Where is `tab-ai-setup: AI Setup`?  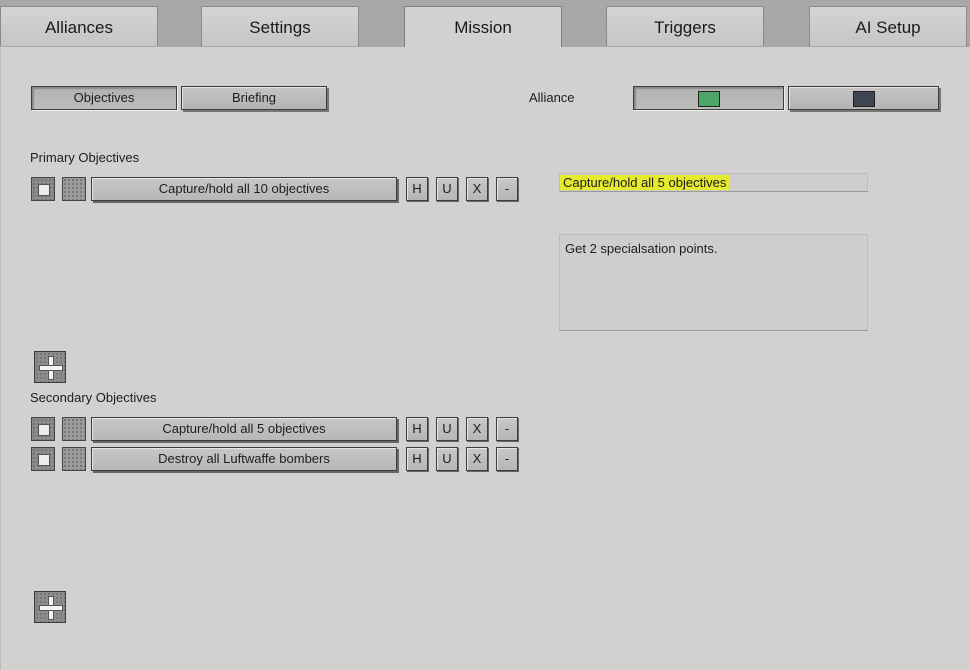
tab-ai-setup: AI Setup is located at coordinates (888, 26).